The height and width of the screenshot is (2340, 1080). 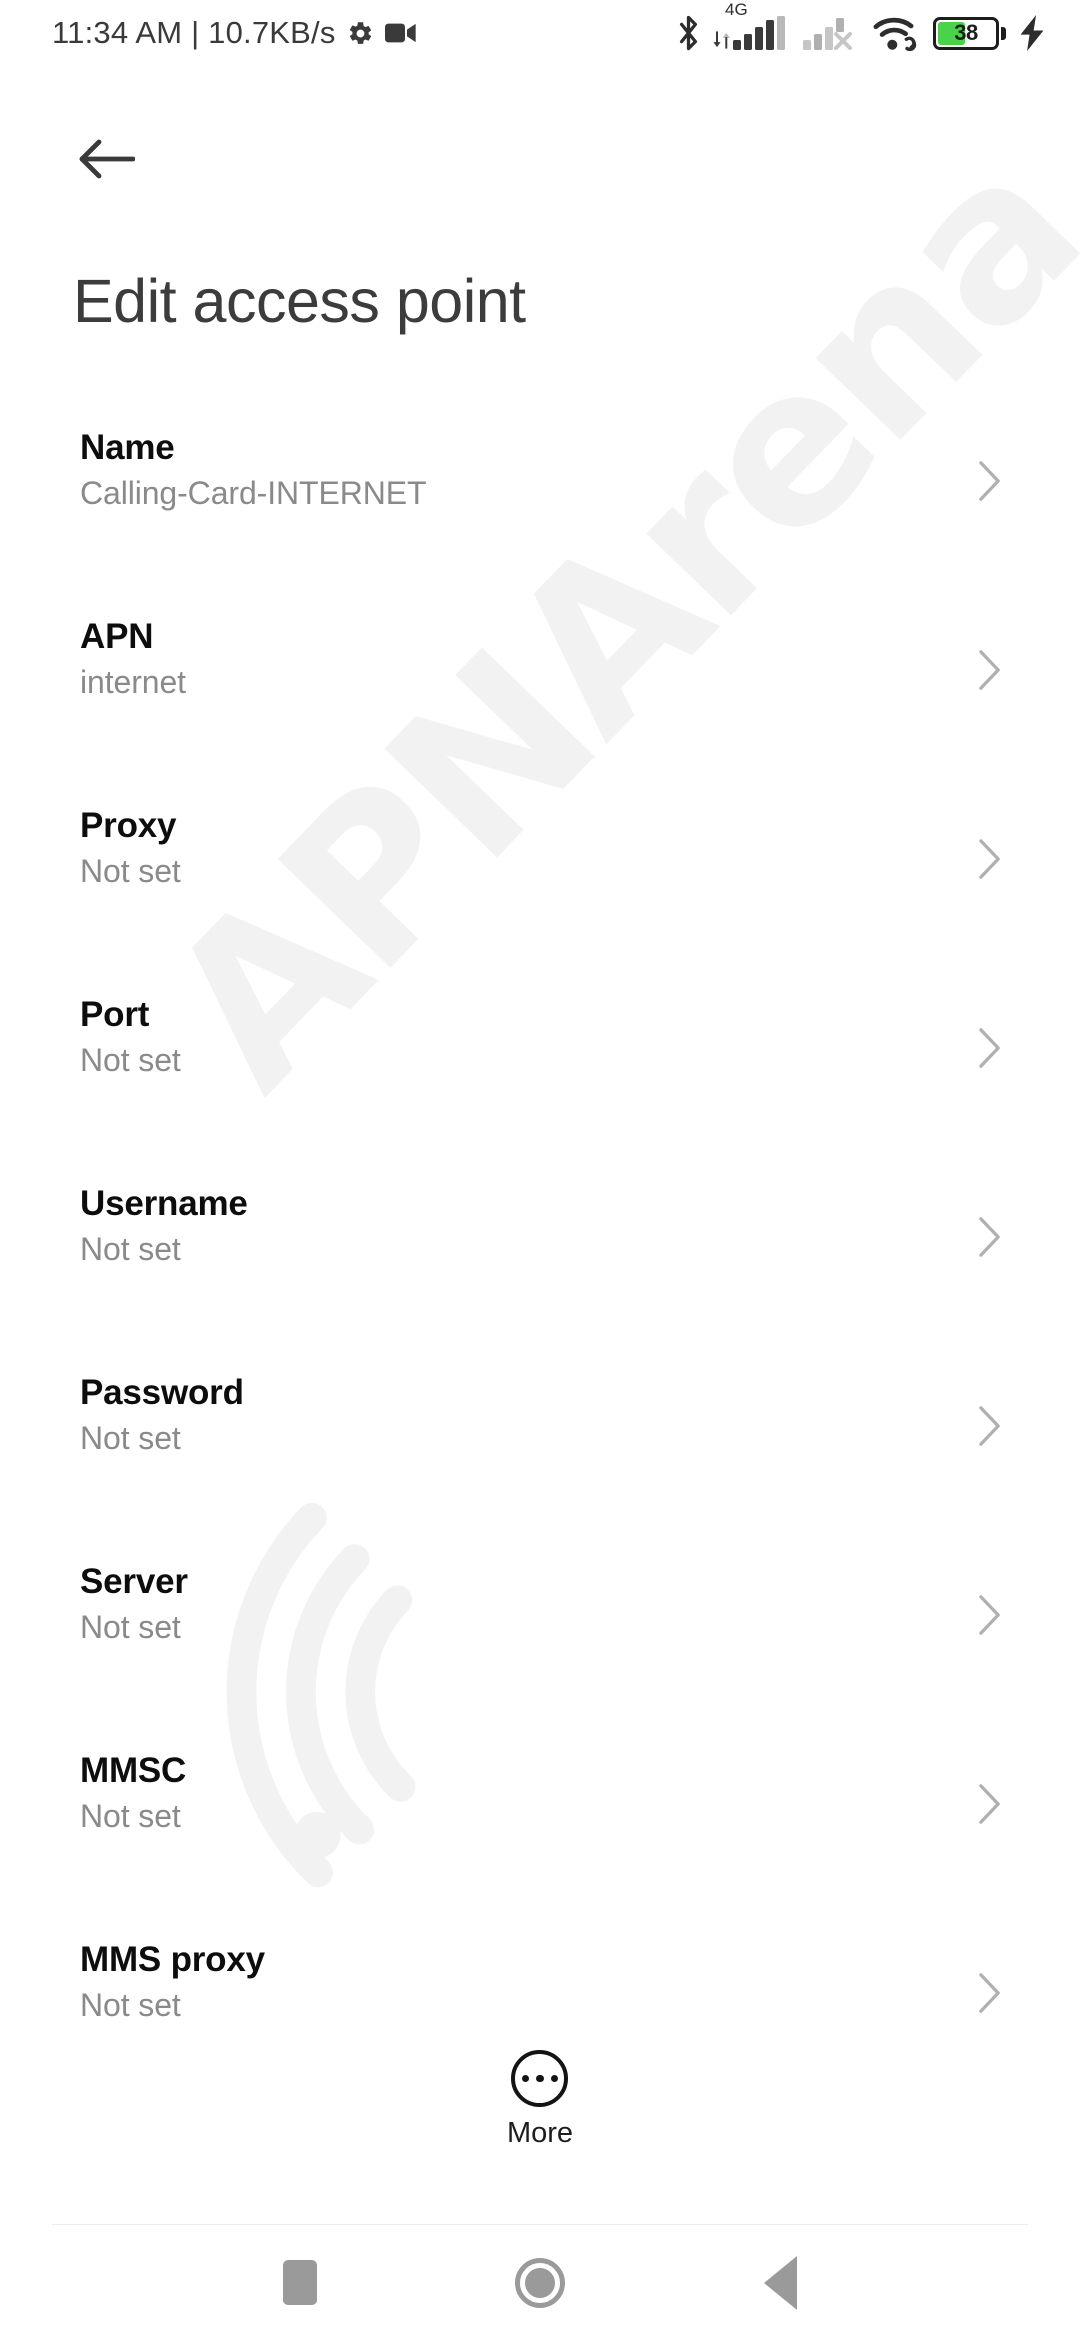 I want to click on recents-button, so click(x=300, y=2283).